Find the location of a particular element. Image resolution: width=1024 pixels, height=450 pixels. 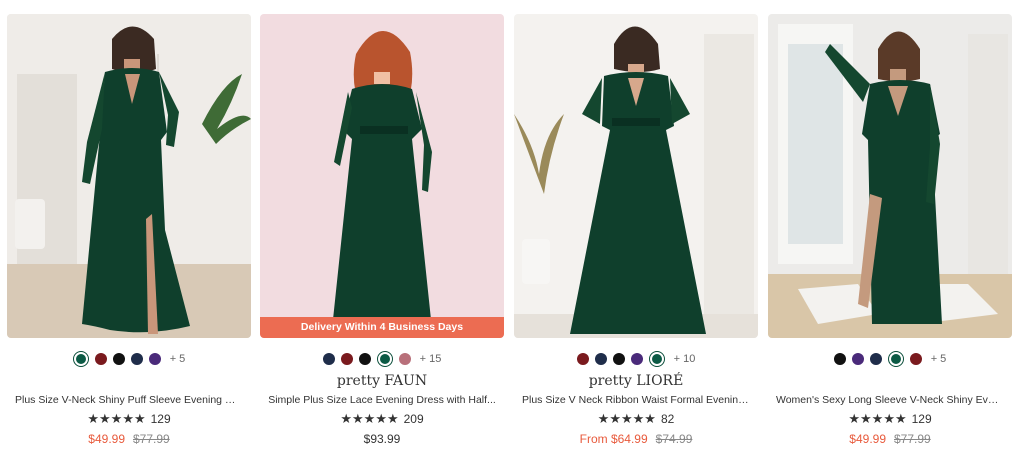

rating: ★★★★★ 209 is located at coordinates (382, 419).